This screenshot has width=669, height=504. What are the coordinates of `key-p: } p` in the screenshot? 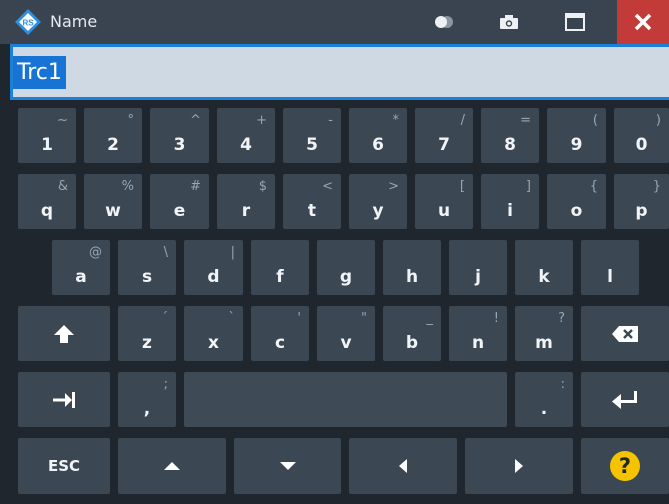 It's located at (641, 201).